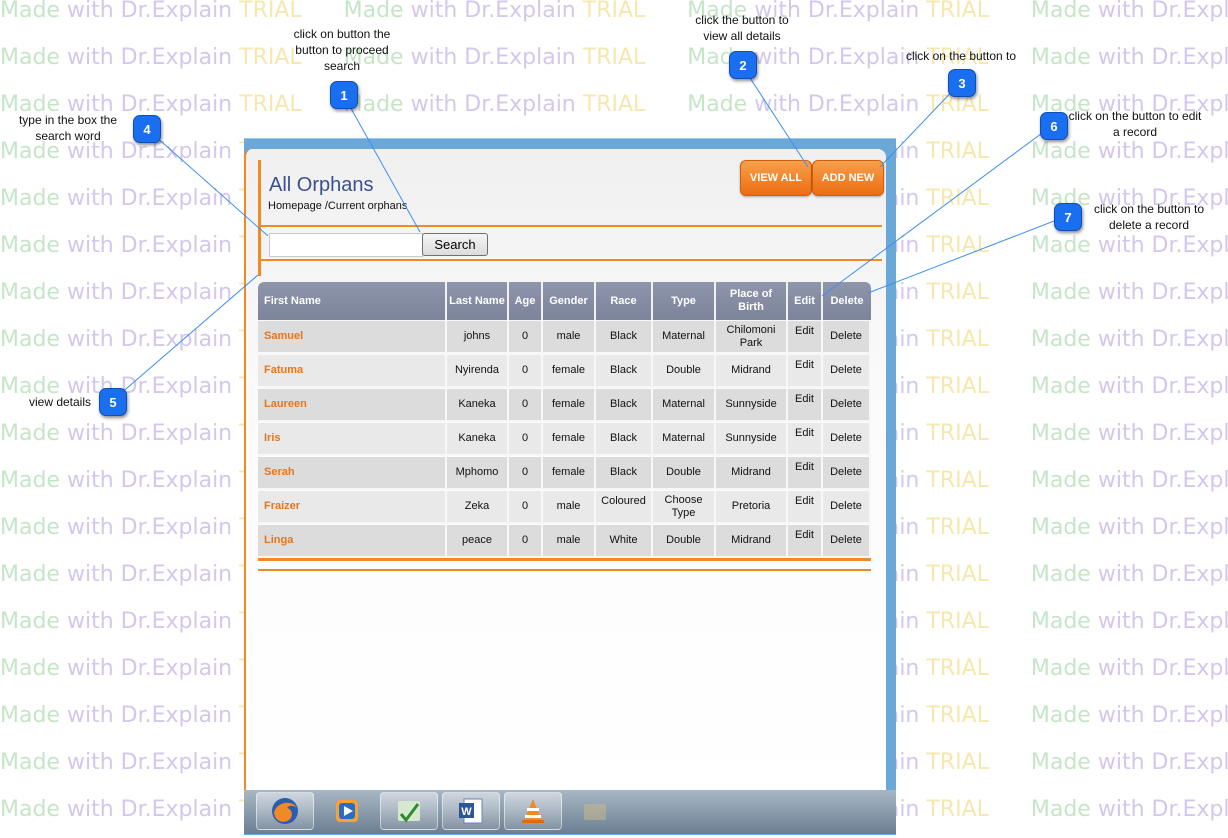 The width and height of the screenshot is (1228, 838). I want to click on callout-text-7: click on the button to delete a record, so click(1149, 217).